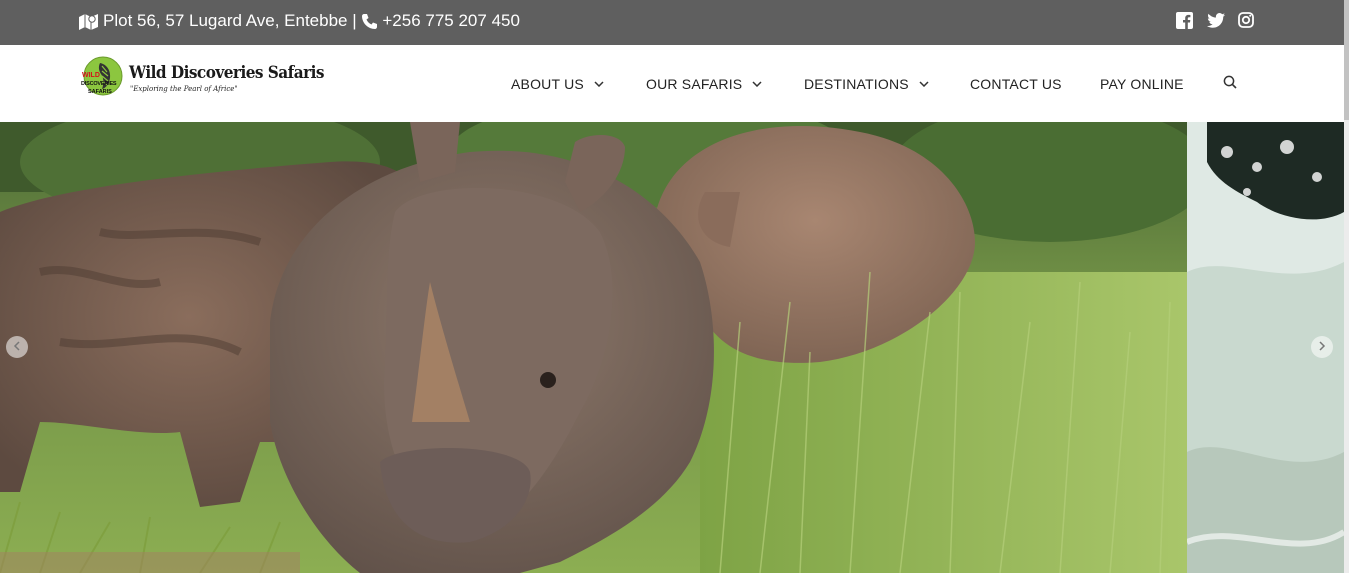 This screenshot has height=573, width=1349. I want to click on logo-badge-top: WILD, so click(91, 75).